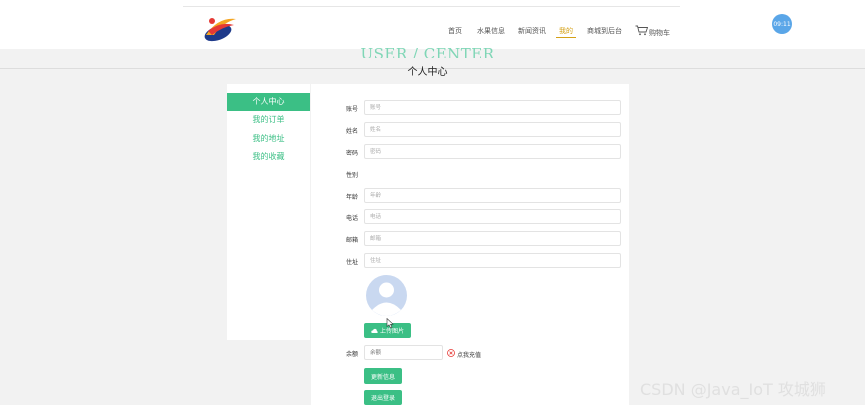 The height and width of the screenshot is (405, 865). I want to click on sidebar-item-orders: 我的订单, so click(268, 120).